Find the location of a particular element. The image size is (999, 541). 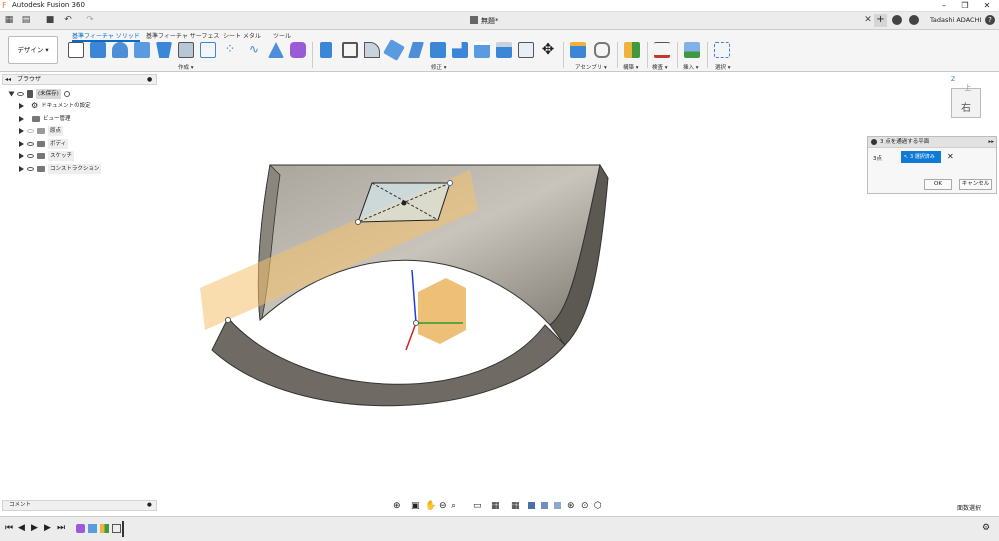

cancel-button: キャンセル is located at coordinates (975, 184).